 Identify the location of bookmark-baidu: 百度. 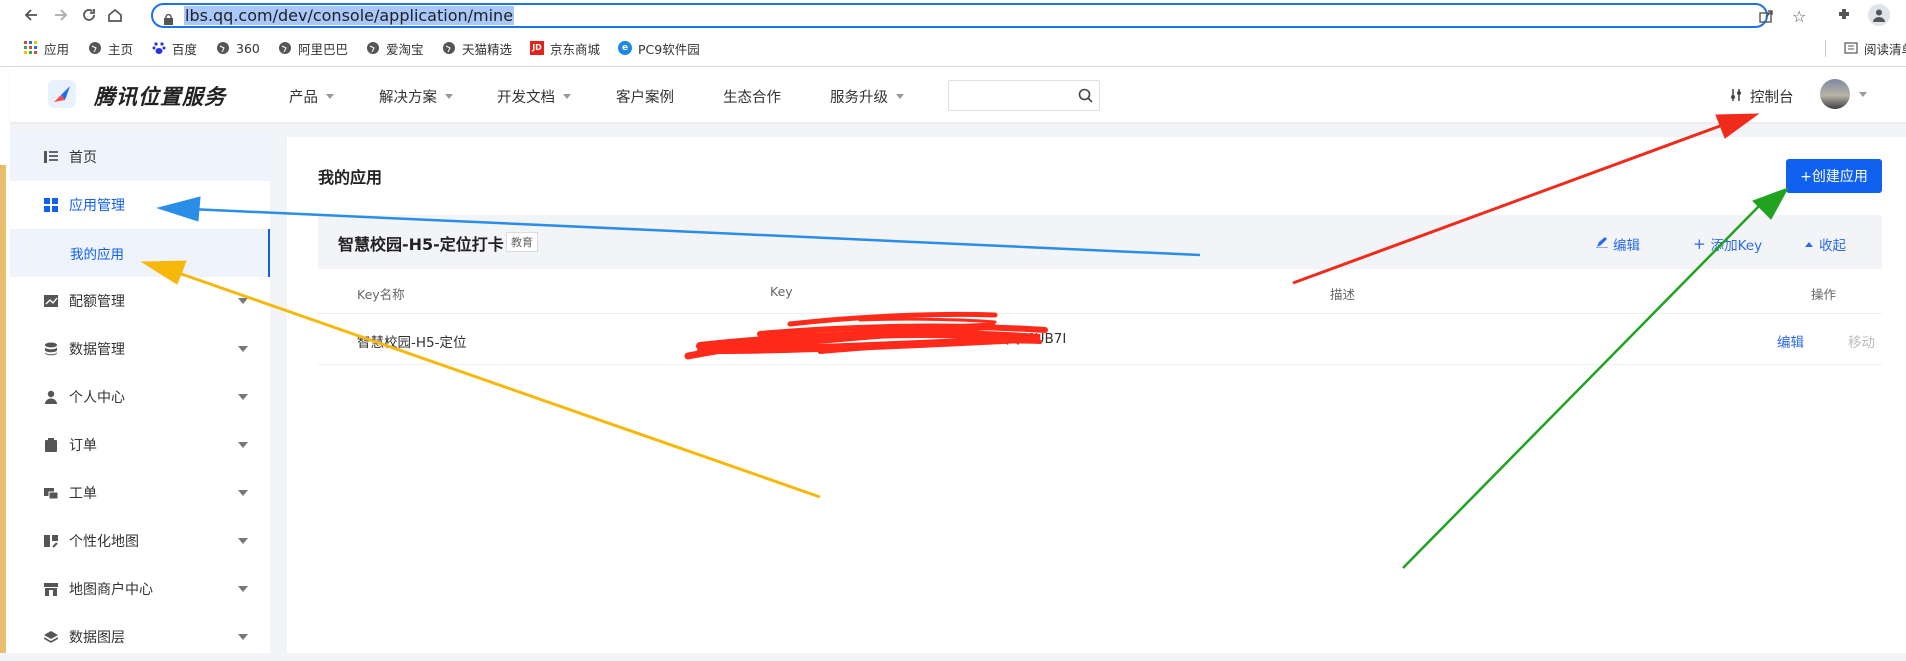
(174, 48).